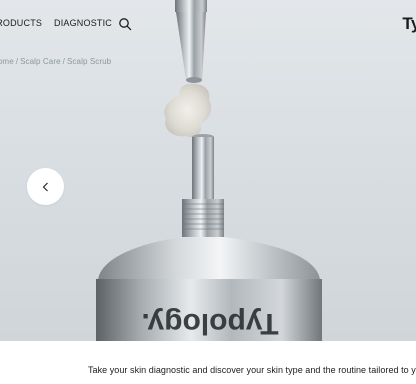  I want to click on carousel-prev-button, so click(45, 186).